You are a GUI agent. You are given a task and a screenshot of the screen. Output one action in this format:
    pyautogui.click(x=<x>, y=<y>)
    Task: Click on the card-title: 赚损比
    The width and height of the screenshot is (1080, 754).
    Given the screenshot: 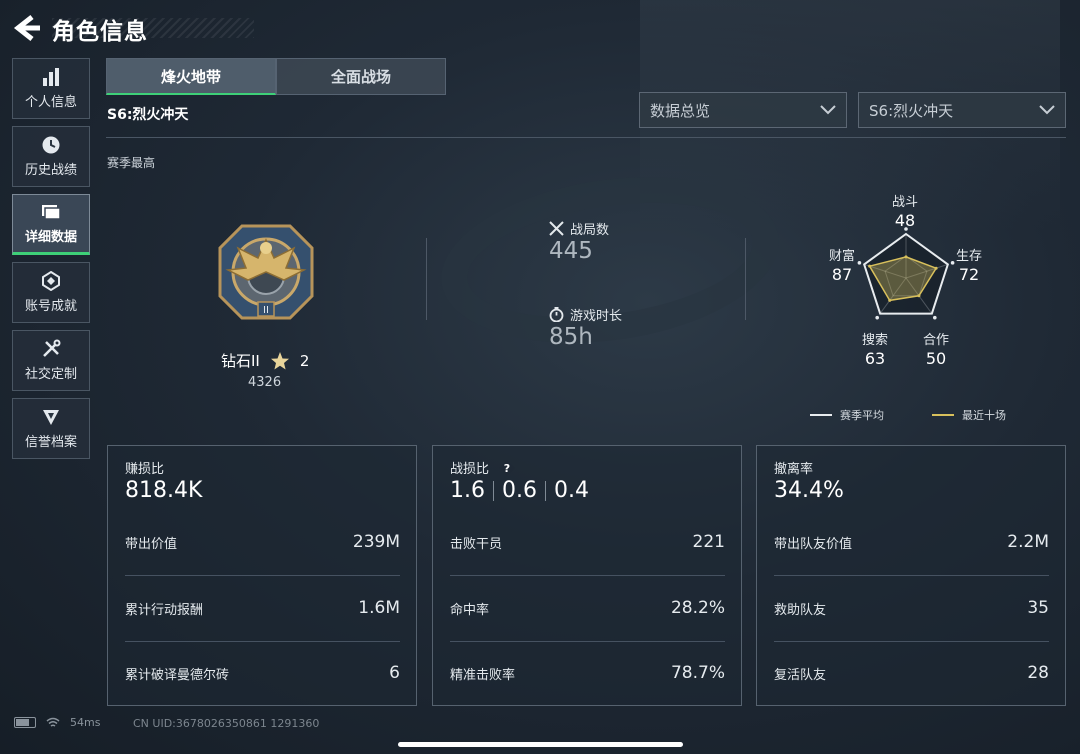 What is the action you would take?
    pyautogui.click(x=145, y=469)
    